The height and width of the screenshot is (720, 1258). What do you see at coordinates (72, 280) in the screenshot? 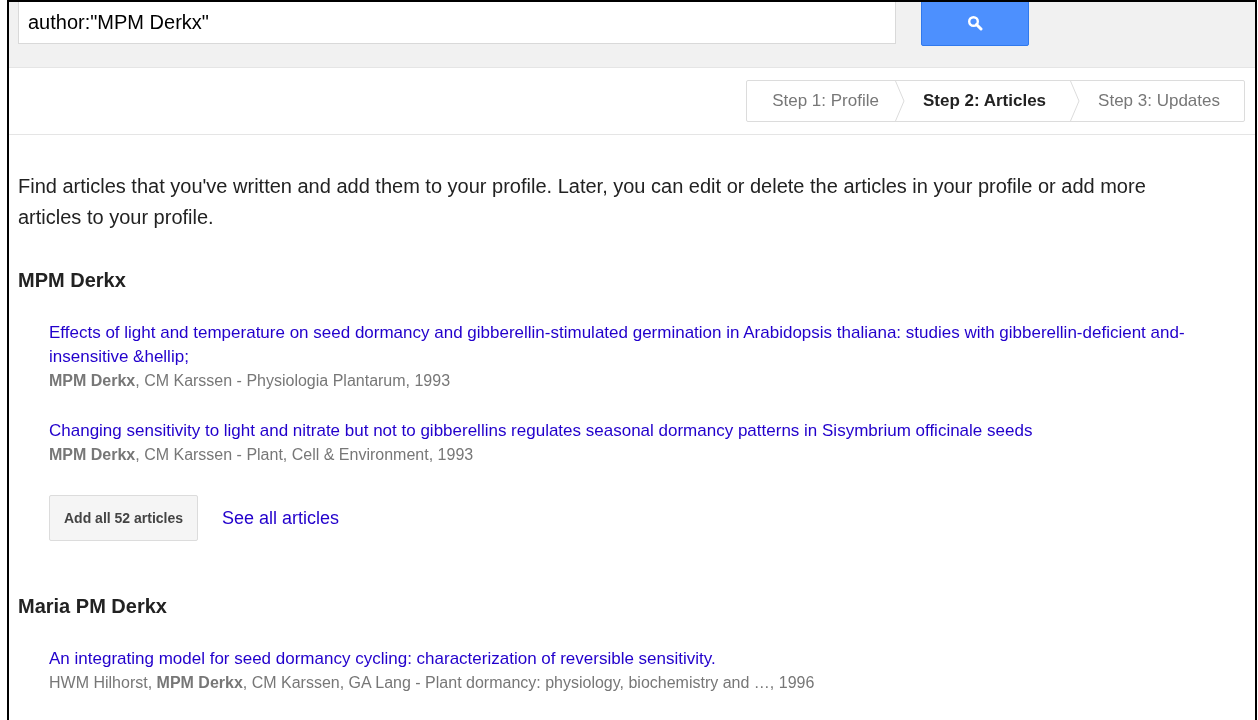
I see `author-name: MPM Derkx` at bounding box center [72, 280].